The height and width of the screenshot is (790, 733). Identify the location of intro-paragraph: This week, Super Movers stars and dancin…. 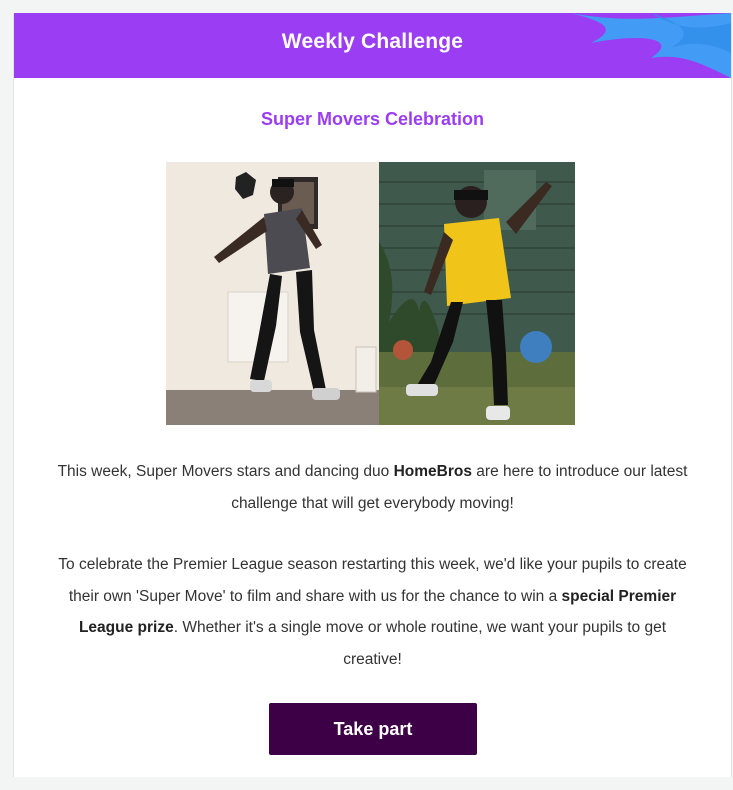
(372, 487).